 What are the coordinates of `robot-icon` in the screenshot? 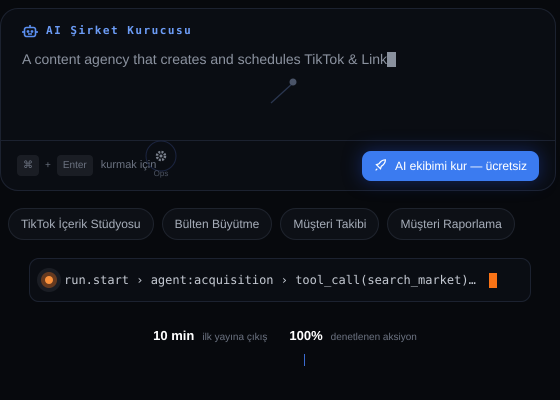 It's located at (30, 31).